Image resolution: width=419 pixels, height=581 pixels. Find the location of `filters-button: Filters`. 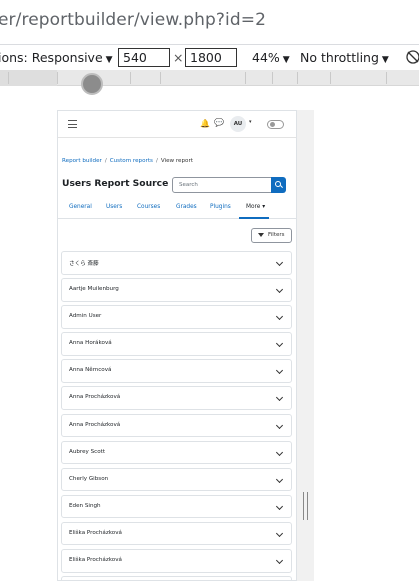

filters-button: Filters is located at coordinates (271, 235).